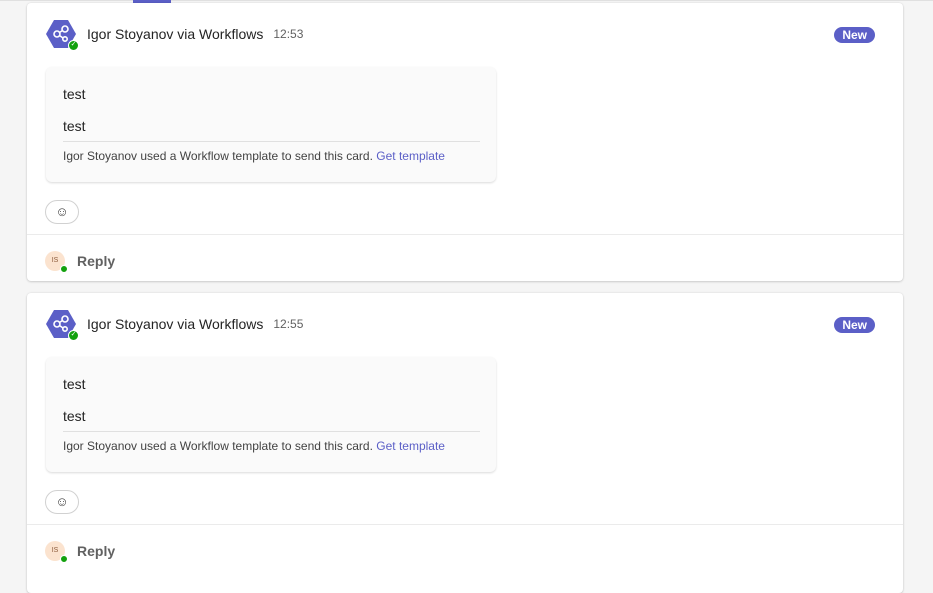 Image resolution: width=933 pixels, height=593 pixels. I want to click on message-header: ✓ Igor Stoyanov via Workflows 12:53, so click(174, 34).